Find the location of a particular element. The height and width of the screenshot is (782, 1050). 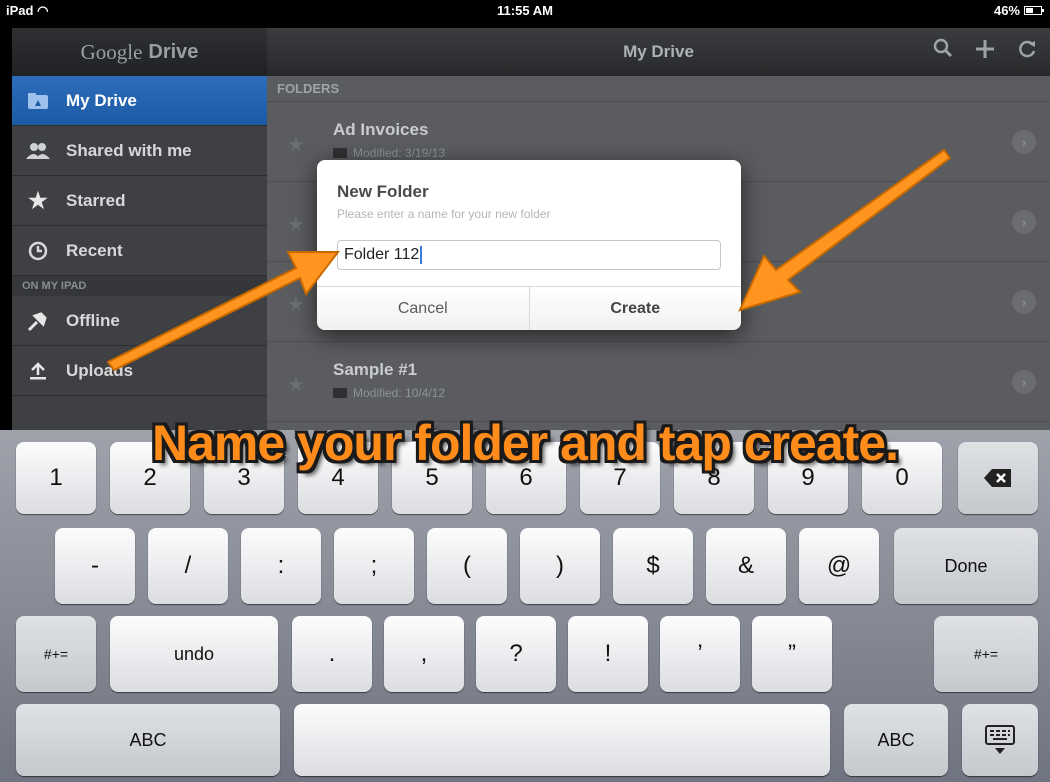

hide-keyboard-key is located at coordinates (1000, 740).